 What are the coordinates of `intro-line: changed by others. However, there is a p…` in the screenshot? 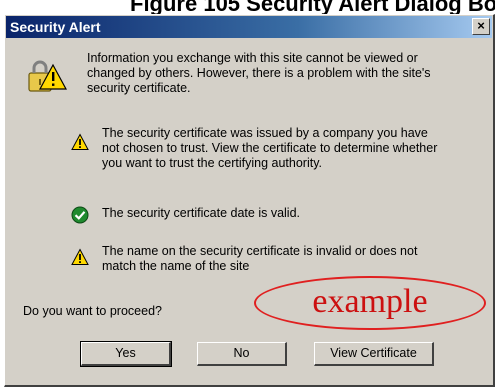 It's located at (259, 73).